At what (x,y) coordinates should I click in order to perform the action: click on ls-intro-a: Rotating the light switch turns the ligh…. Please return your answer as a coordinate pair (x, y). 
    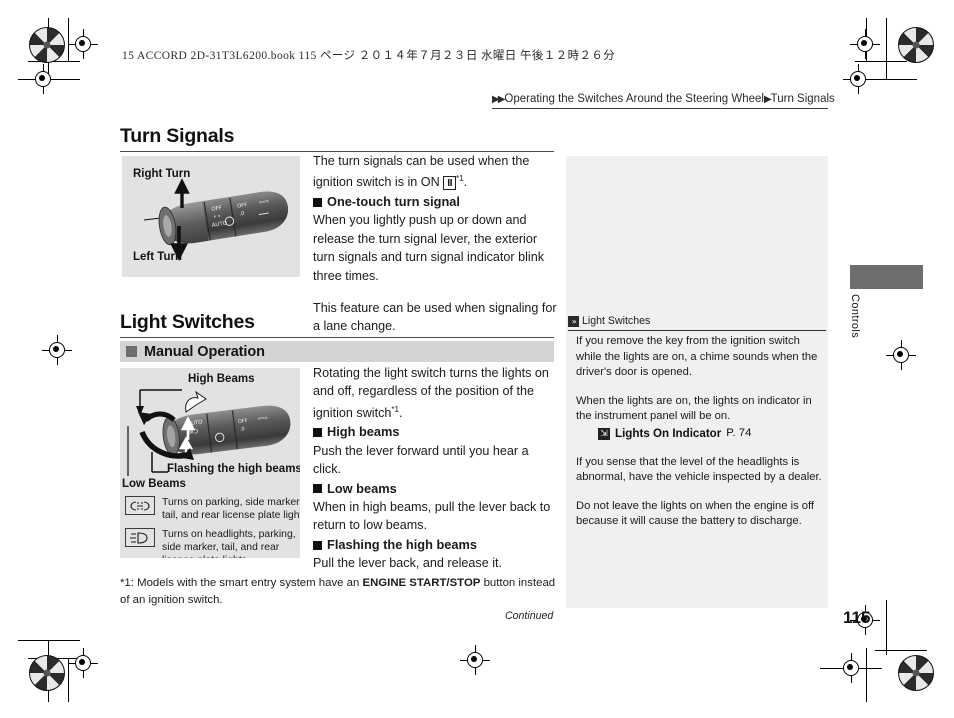
    Looking at the image, I should click on (431, 382).